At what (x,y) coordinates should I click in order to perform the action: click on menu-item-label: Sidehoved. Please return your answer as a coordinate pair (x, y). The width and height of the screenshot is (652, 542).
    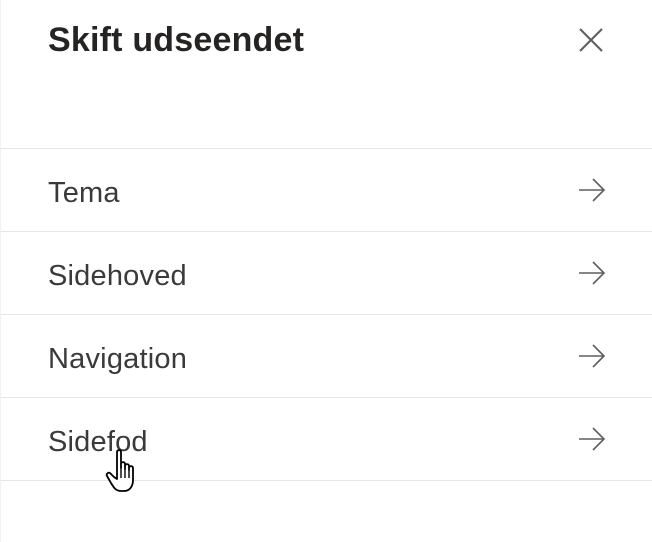
    Looking at the image, I should click on (117, 276).